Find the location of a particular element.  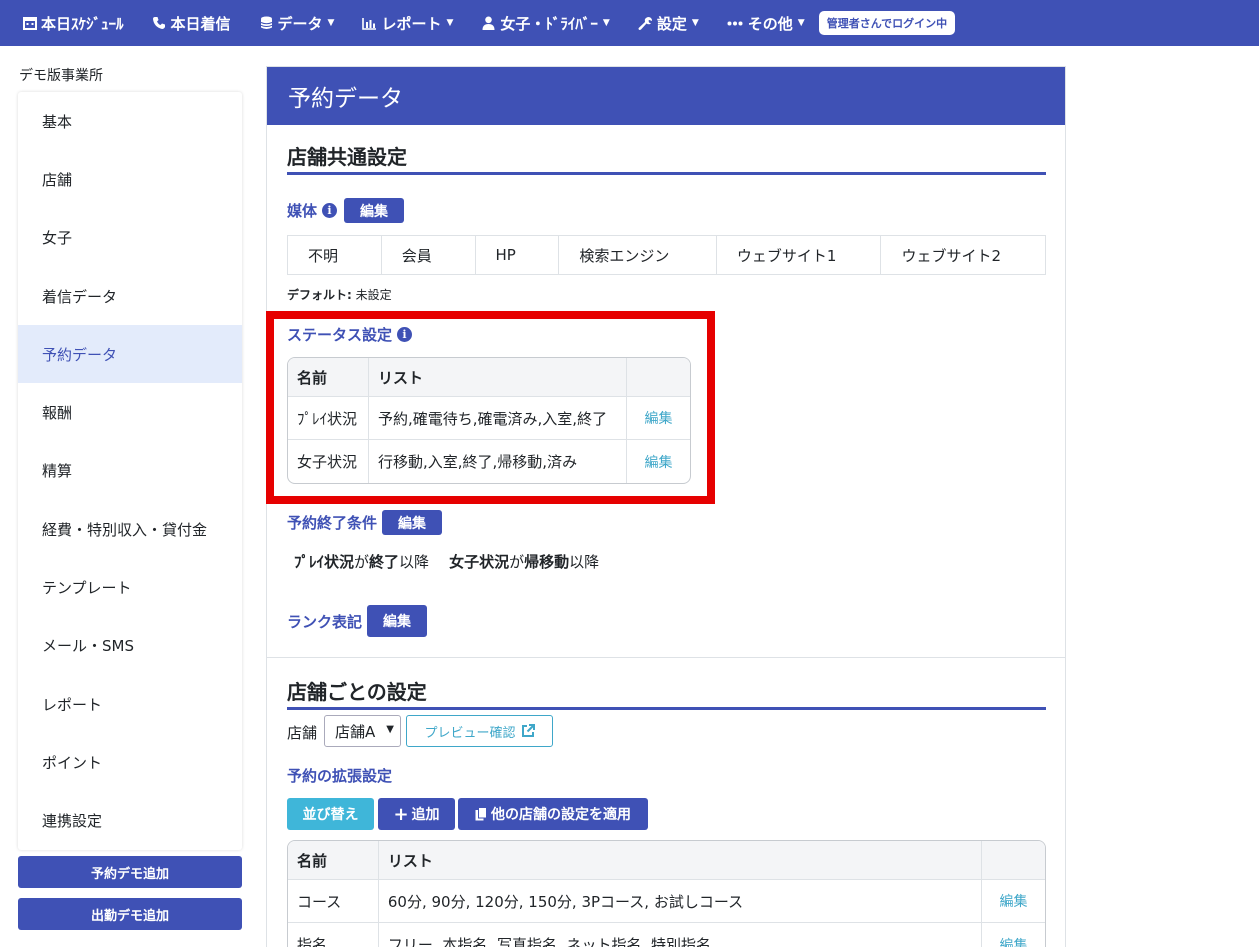

end-cond-a-value: 終了 is located at coordinates (384, 562).